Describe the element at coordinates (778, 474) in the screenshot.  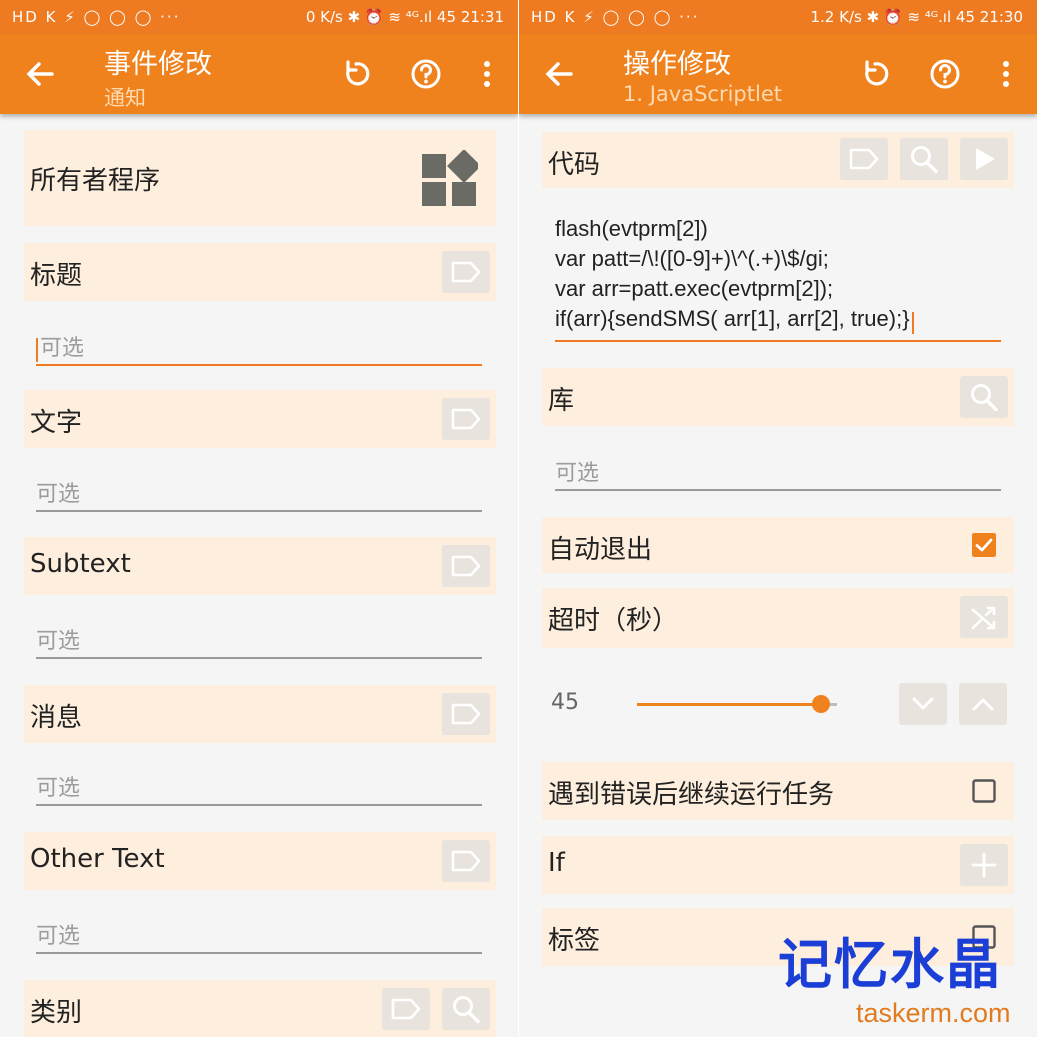
I see `library-input: 可选` at that location.